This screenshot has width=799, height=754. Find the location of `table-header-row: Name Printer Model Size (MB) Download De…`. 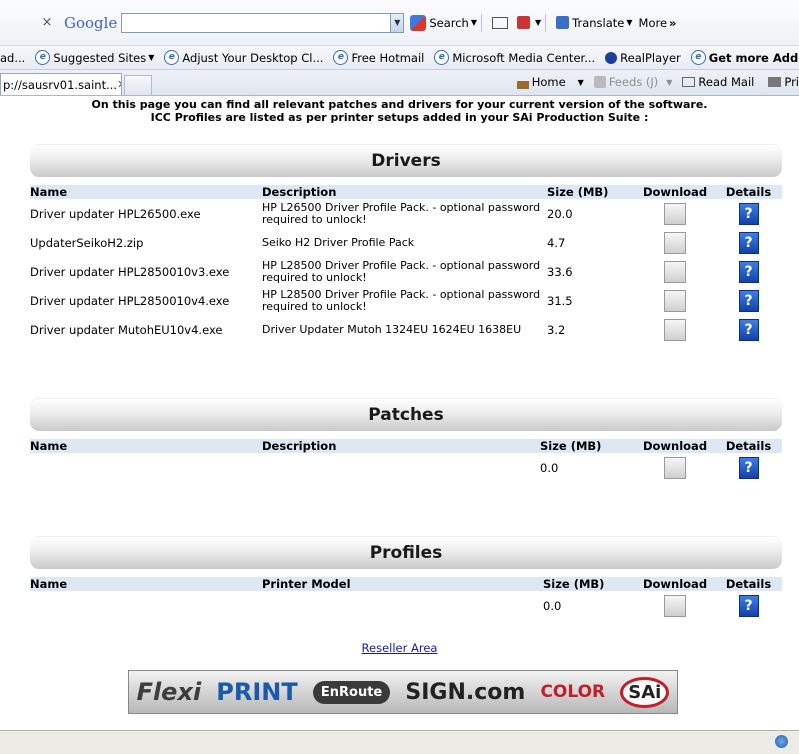

table-header-row: Name Printer Model Size (MB) Download De… is located at coordinates (406, 584).